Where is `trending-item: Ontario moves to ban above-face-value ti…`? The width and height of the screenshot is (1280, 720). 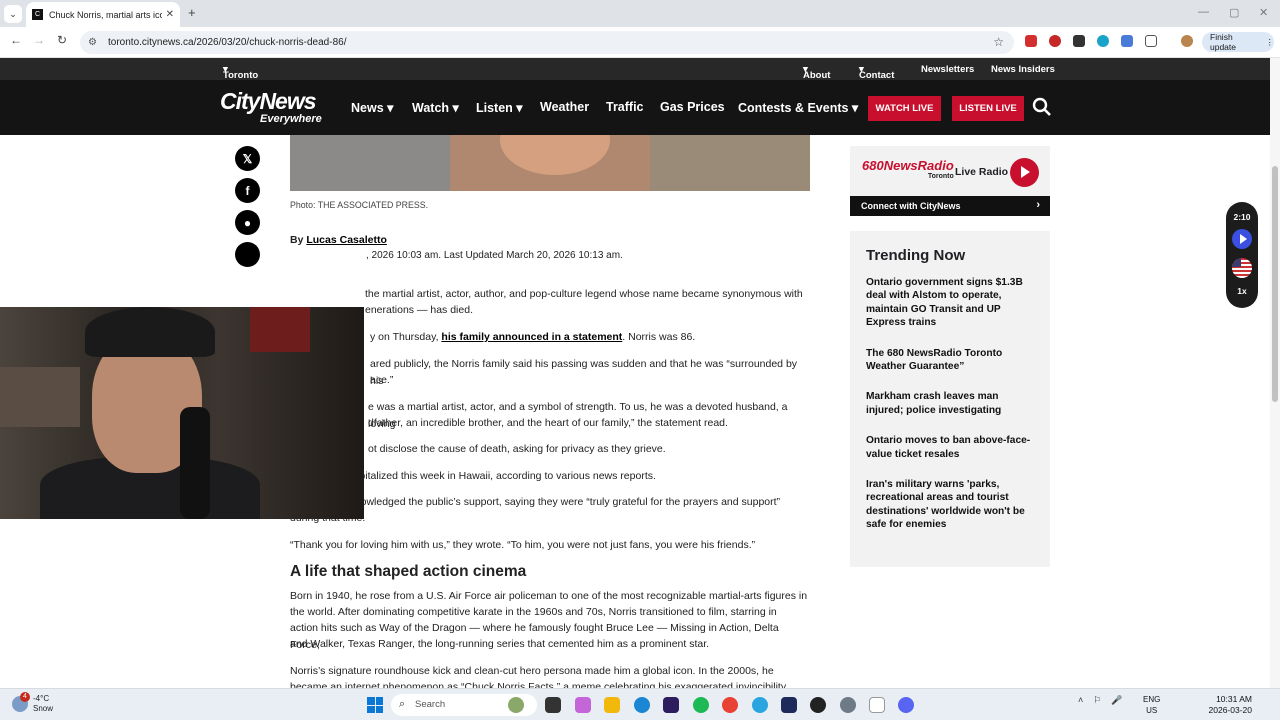
trending-item: Ontario moves to ban above-face-value ti… is located at coordinates (950, 447).